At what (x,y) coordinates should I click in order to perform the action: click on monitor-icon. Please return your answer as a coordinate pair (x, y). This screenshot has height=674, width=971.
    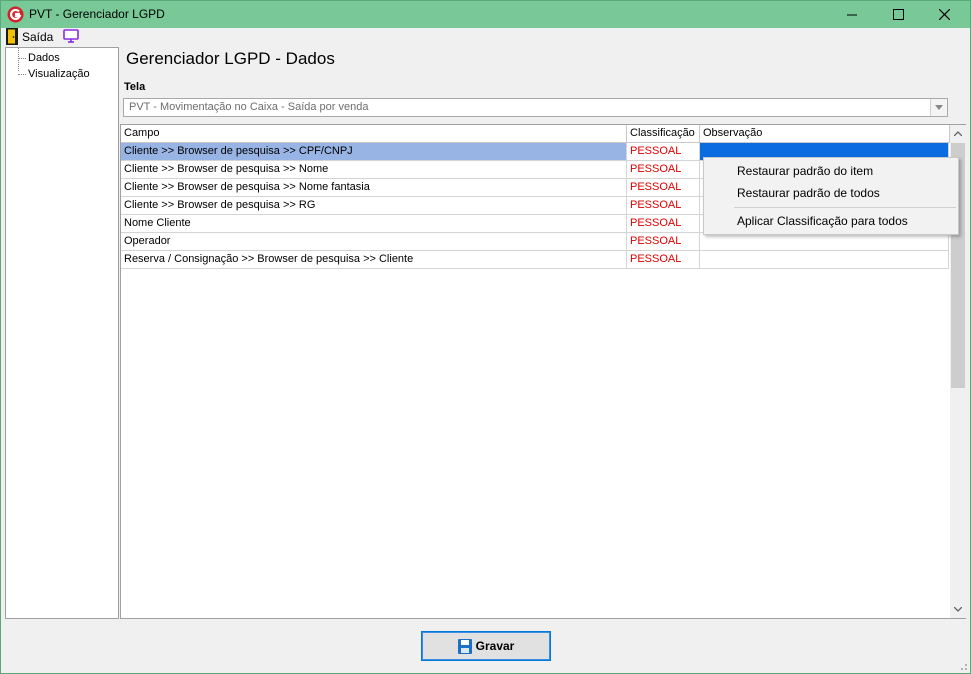
    Looking at the image, I should click on (71, 36).